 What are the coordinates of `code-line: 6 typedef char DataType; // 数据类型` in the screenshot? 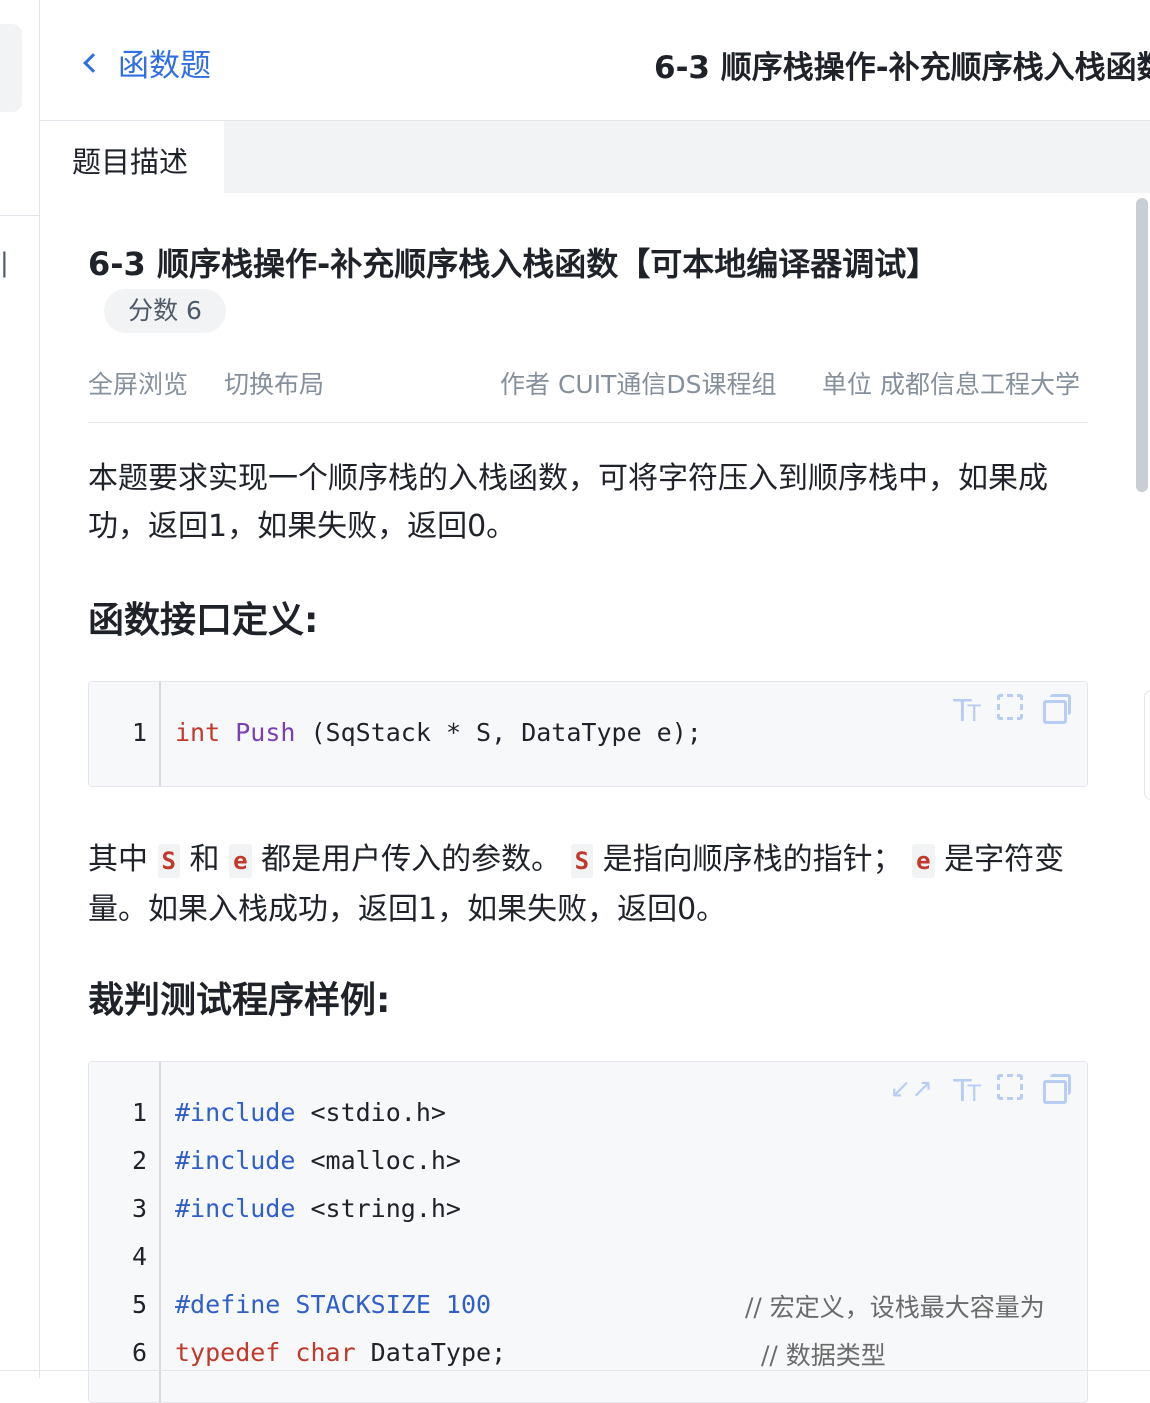 It's located at (588, 1352).